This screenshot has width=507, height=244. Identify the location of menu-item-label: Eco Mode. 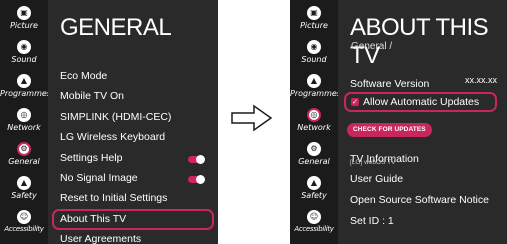
(84, 76).